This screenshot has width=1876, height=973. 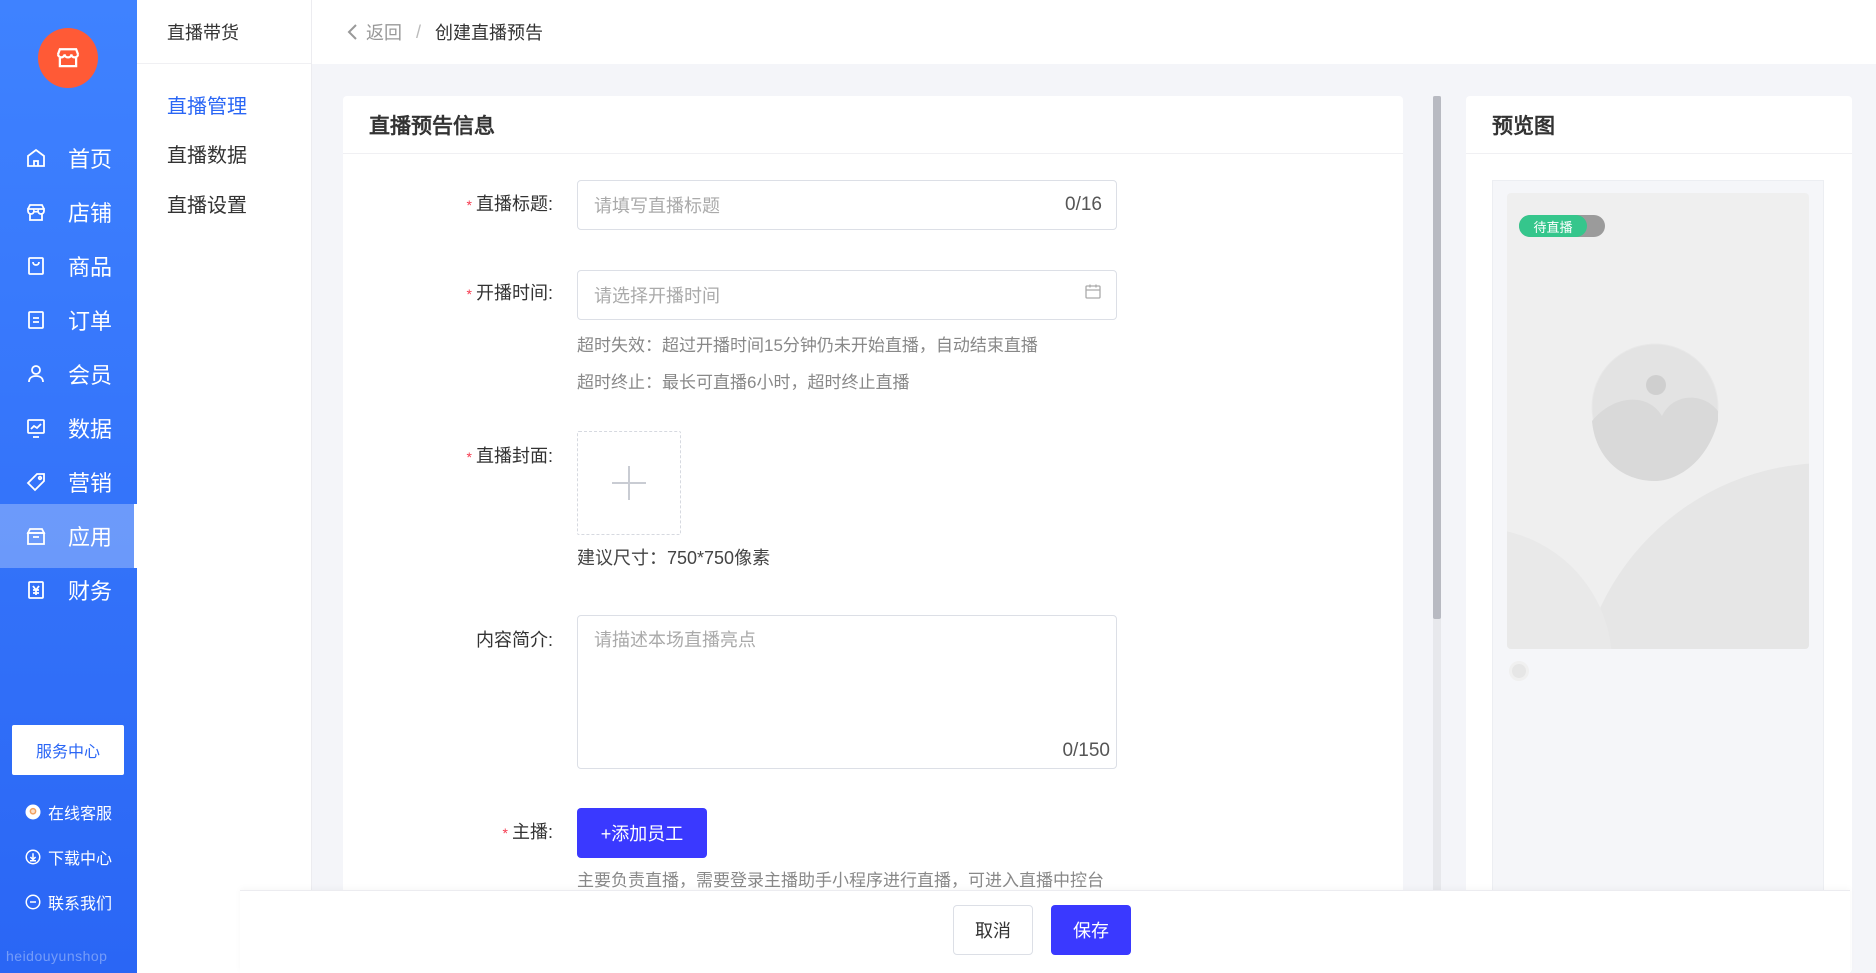 I want to click on nav-item-finance: 财务, so click(x=68, y=590).